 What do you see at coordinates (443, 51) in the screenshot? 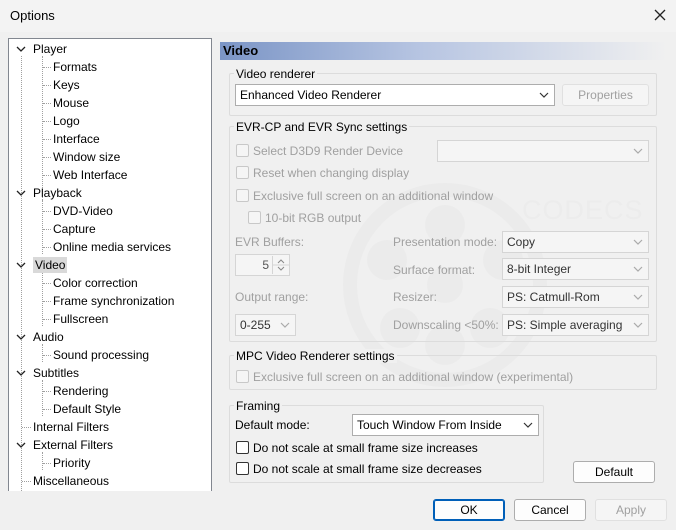
I see `page-header` at bounding box center [443, 51].